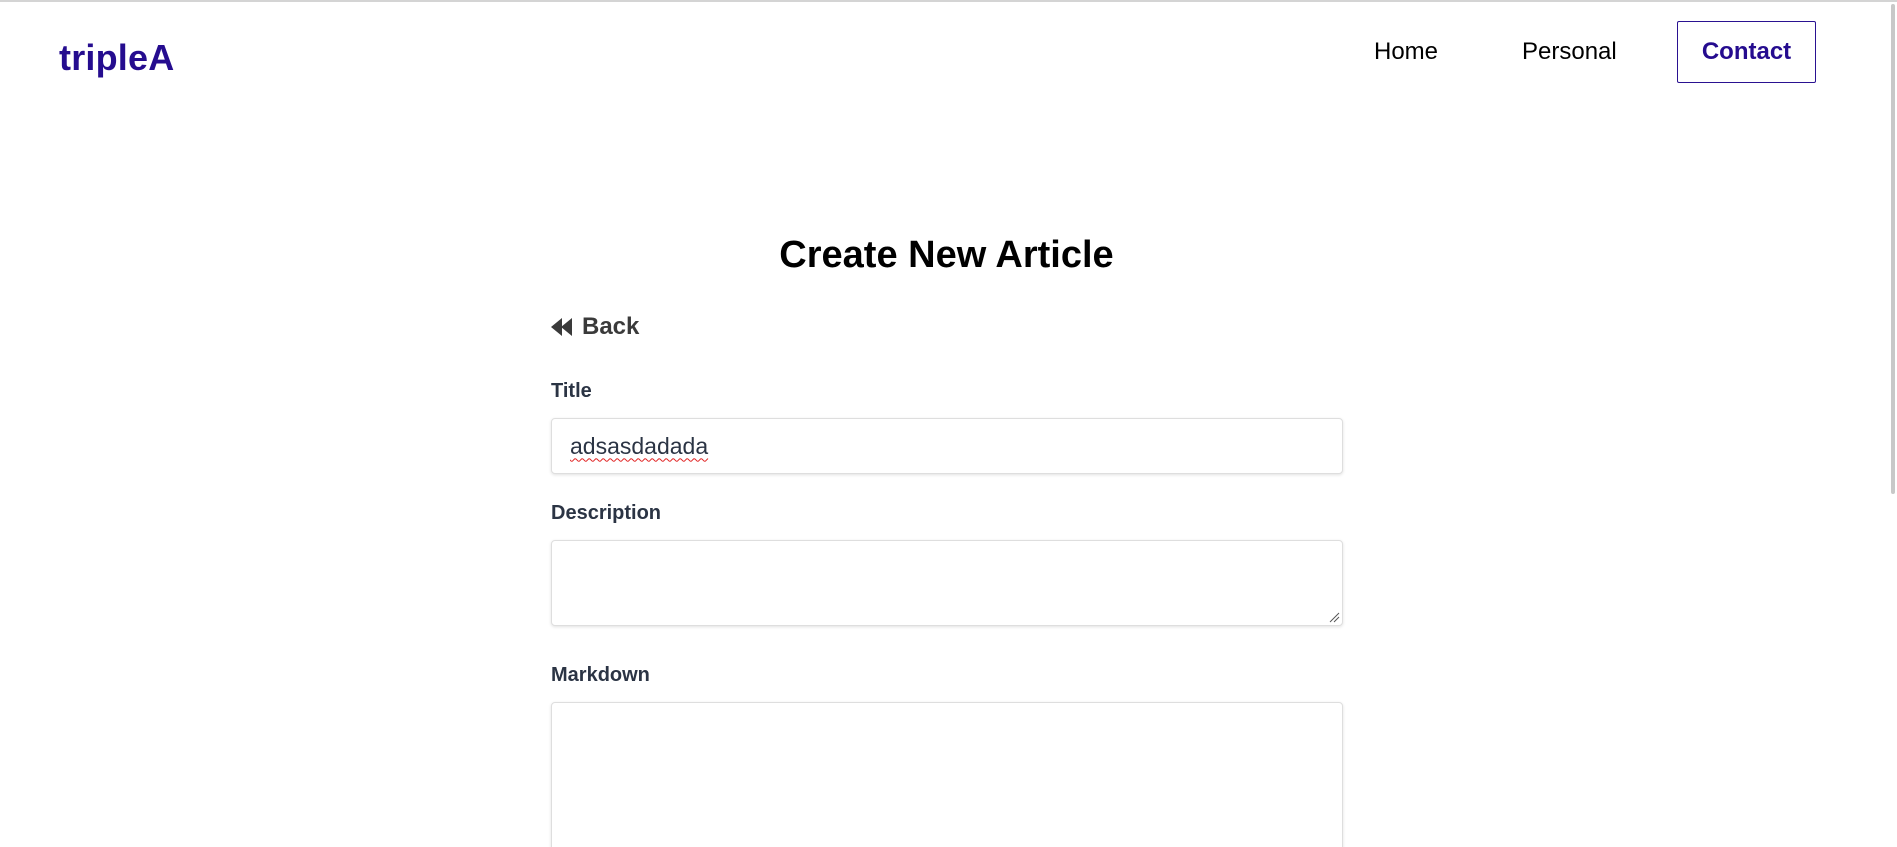 Image resolution: width=1897 pixels, height=847 pixels. I want to click on title-label: Title, so click(571, 391).